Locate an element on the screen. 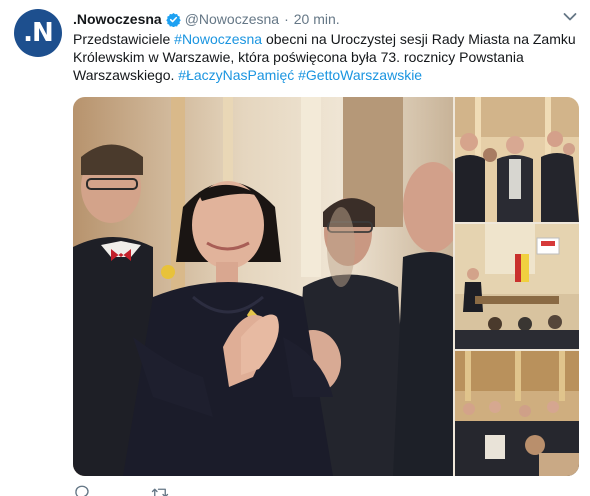  avatar-logo-text: .N is located at coordinates (38, 33).